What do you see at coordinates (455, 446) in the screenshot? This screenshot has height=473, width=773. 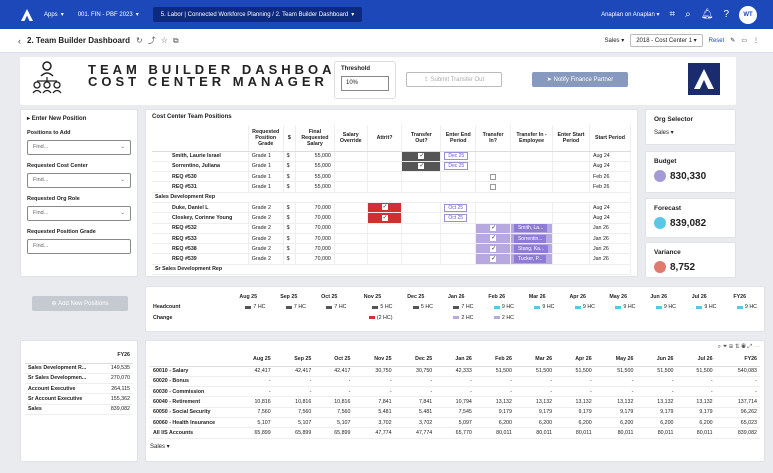 I see `account-budget-footer-selector: Sales ▾` at bounding box center [455, 446].